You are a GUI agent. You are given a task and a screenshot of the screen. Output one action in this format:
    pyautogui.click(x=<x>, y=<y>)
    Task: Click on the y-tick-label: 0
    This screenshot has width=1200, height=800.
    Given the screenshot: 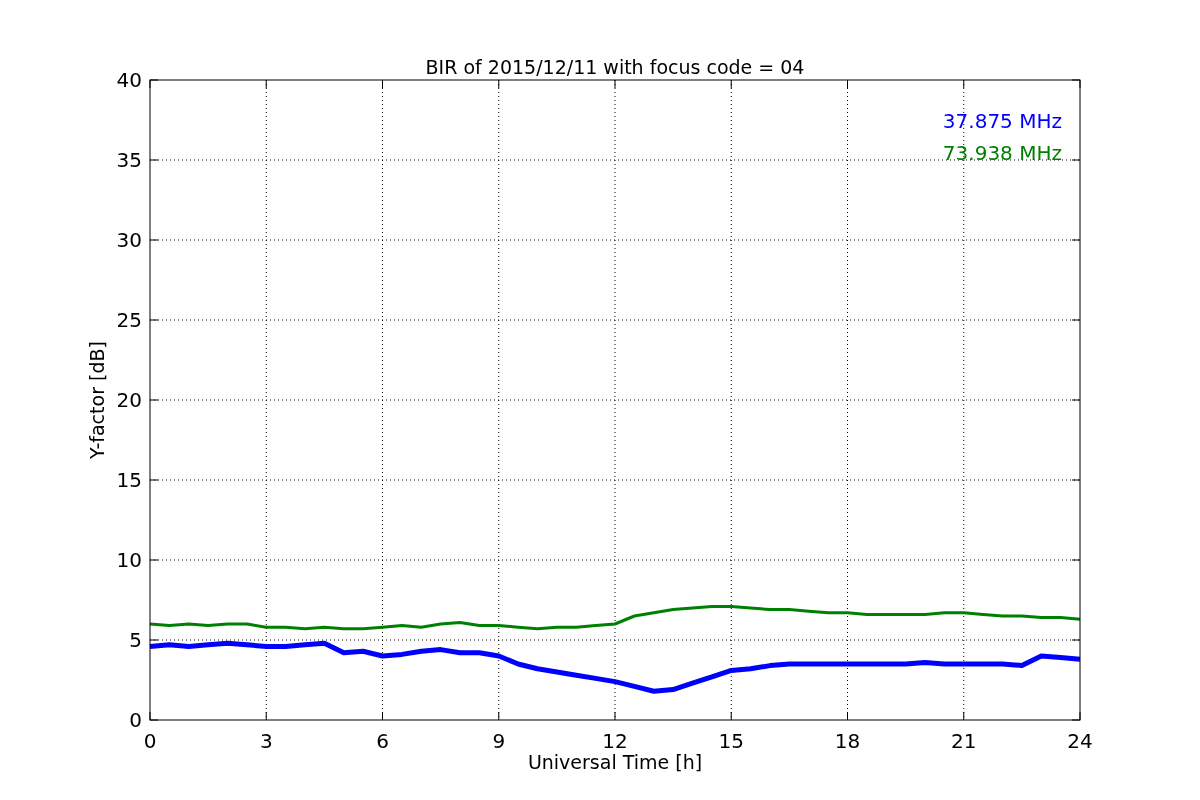 What is the action you would take?
    pyautogui.click(x=135, y=720)
    